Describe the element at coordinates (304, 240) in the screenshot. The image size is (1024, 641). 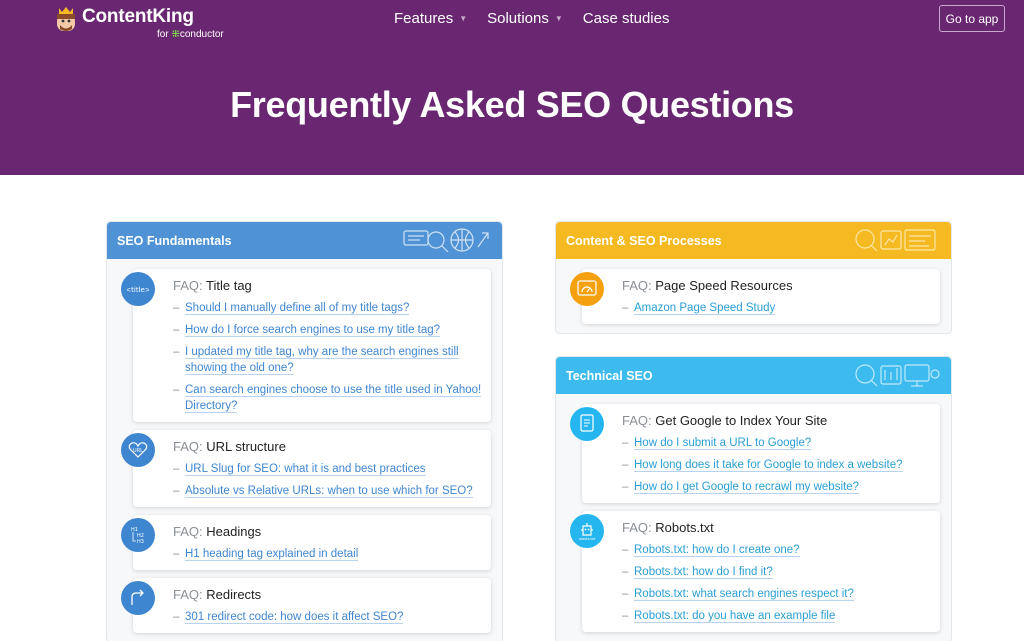
I see `section-header: SEO Fundamentals` at that location.